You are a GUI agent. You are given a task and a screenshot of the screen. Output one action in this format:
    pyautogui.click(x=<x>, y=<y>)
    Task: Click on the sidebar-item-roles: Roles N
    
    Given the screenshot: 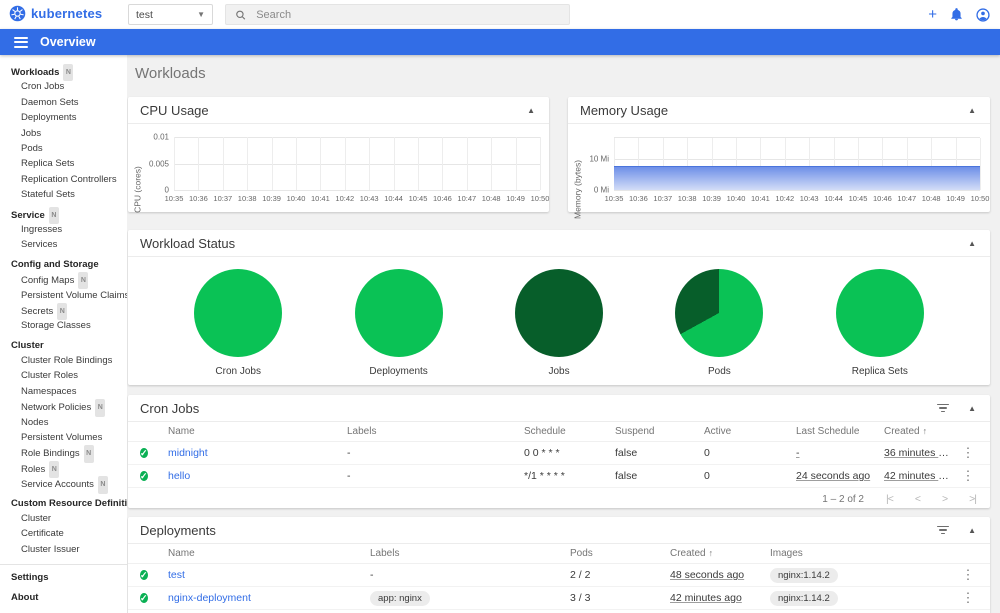 What is the action you would take?
    pyautogui.click(x=63, y=469)
    